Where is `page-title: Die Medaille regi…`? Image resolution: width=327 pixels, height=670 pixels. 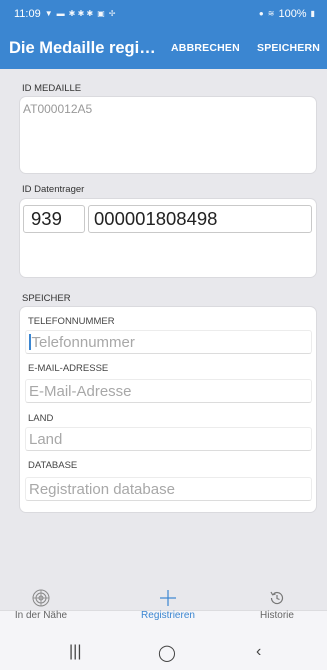 page-title: Die Medaille regi… is located at coordinates (82, 47).